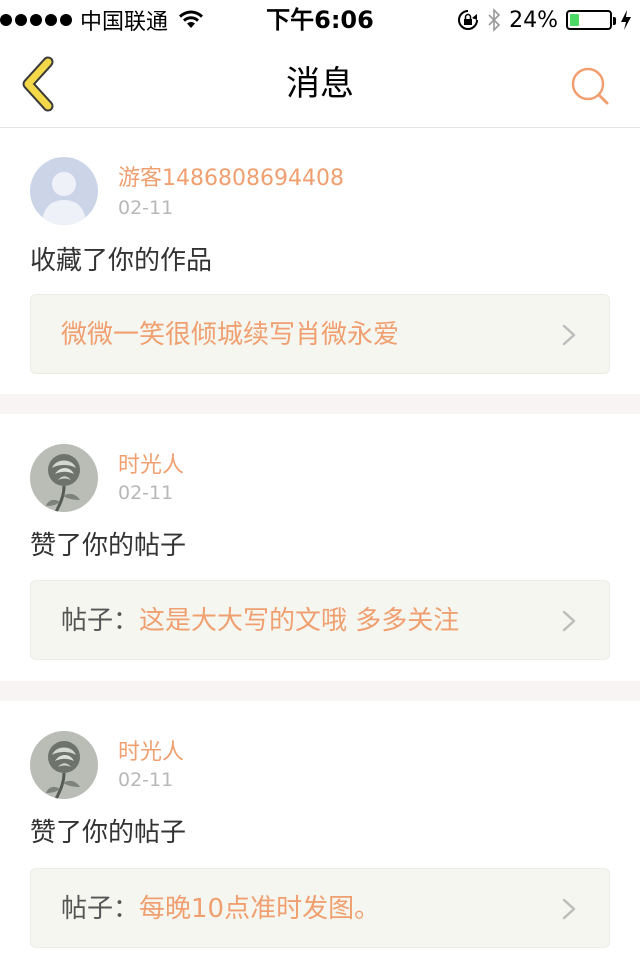 The height and width of the screenshot is (960, 640). I want to click on search-icon, so click(590, 86).